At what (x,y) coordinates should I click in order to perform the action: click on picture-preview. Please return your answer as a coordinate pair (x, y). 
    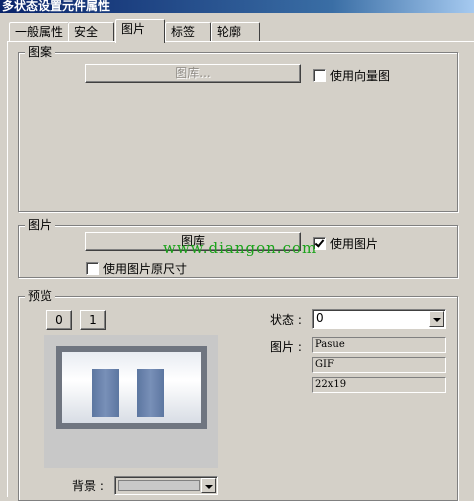
    Looking at the image, I should click on (131, 401).